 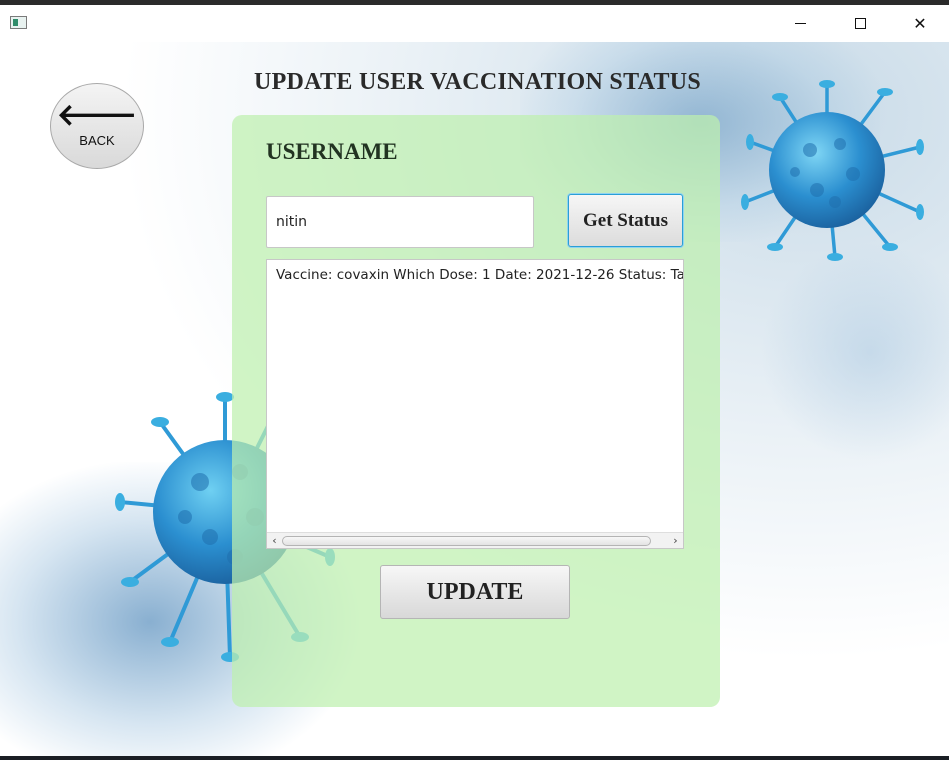 What do you see at coordinates (625, 220) in the screenshot?
I see `get-status-button: Get Status` at bounding box center [625, 220].